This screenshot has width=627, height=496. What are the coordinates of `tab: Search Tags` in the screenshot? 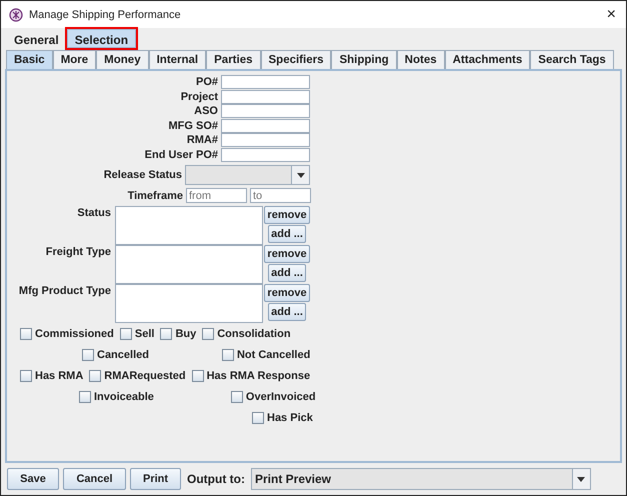 It's located at (572, 59).